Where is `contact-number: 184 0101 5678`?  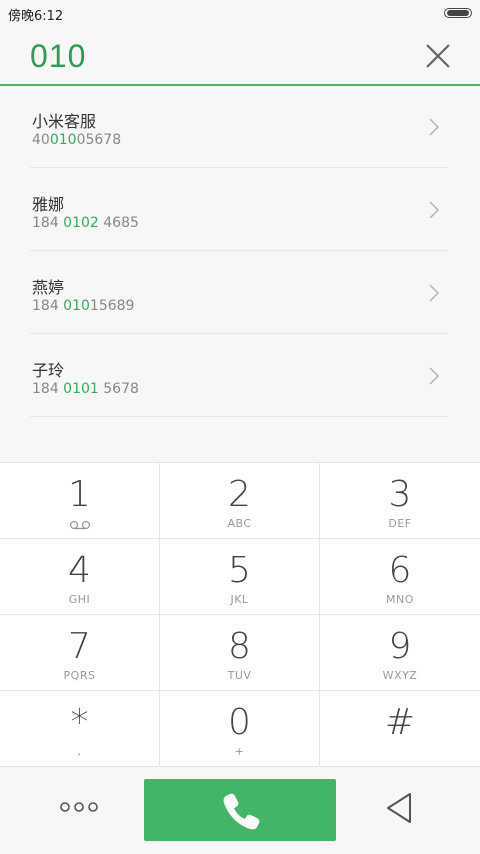 contact-number: 184 0101 5678 is located at coordinates (85, 389).